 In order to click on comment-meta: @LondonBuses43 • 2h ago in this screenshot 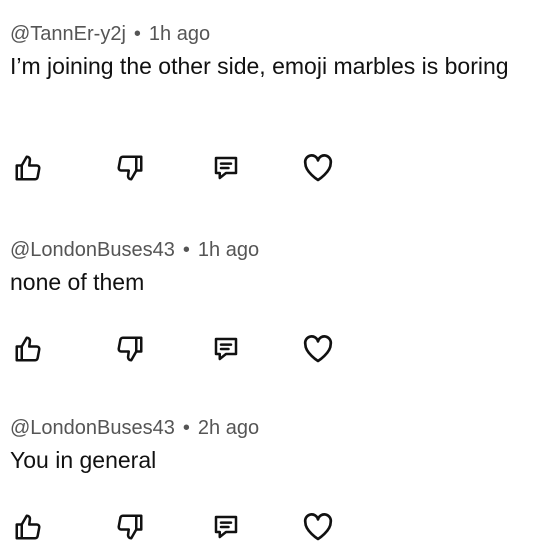, I will do `click(280, 428)`.